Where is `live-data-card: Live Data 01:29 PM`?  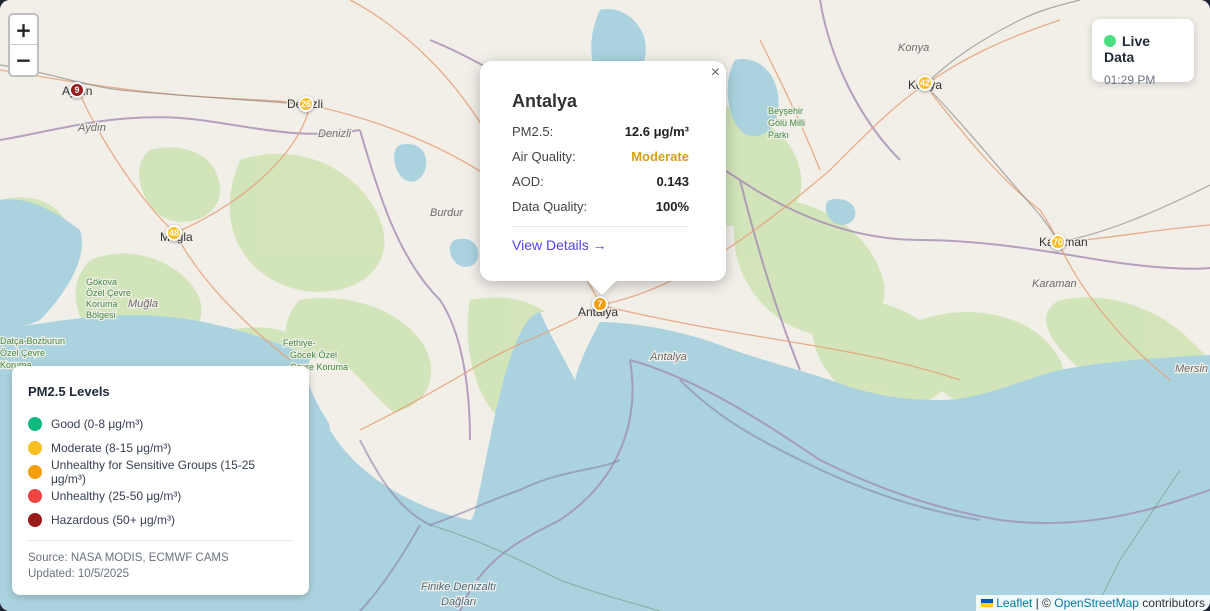 live-data-card: Live Data 01:29 PM is located at coordinates (1143, 53).